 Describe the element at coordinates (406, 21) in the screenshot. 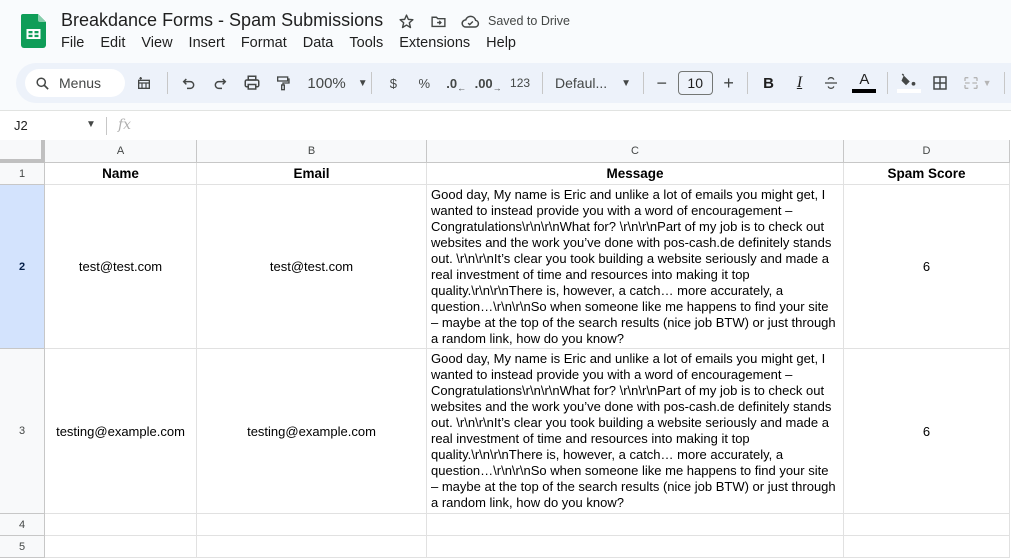

I see `star-icon` at that location.